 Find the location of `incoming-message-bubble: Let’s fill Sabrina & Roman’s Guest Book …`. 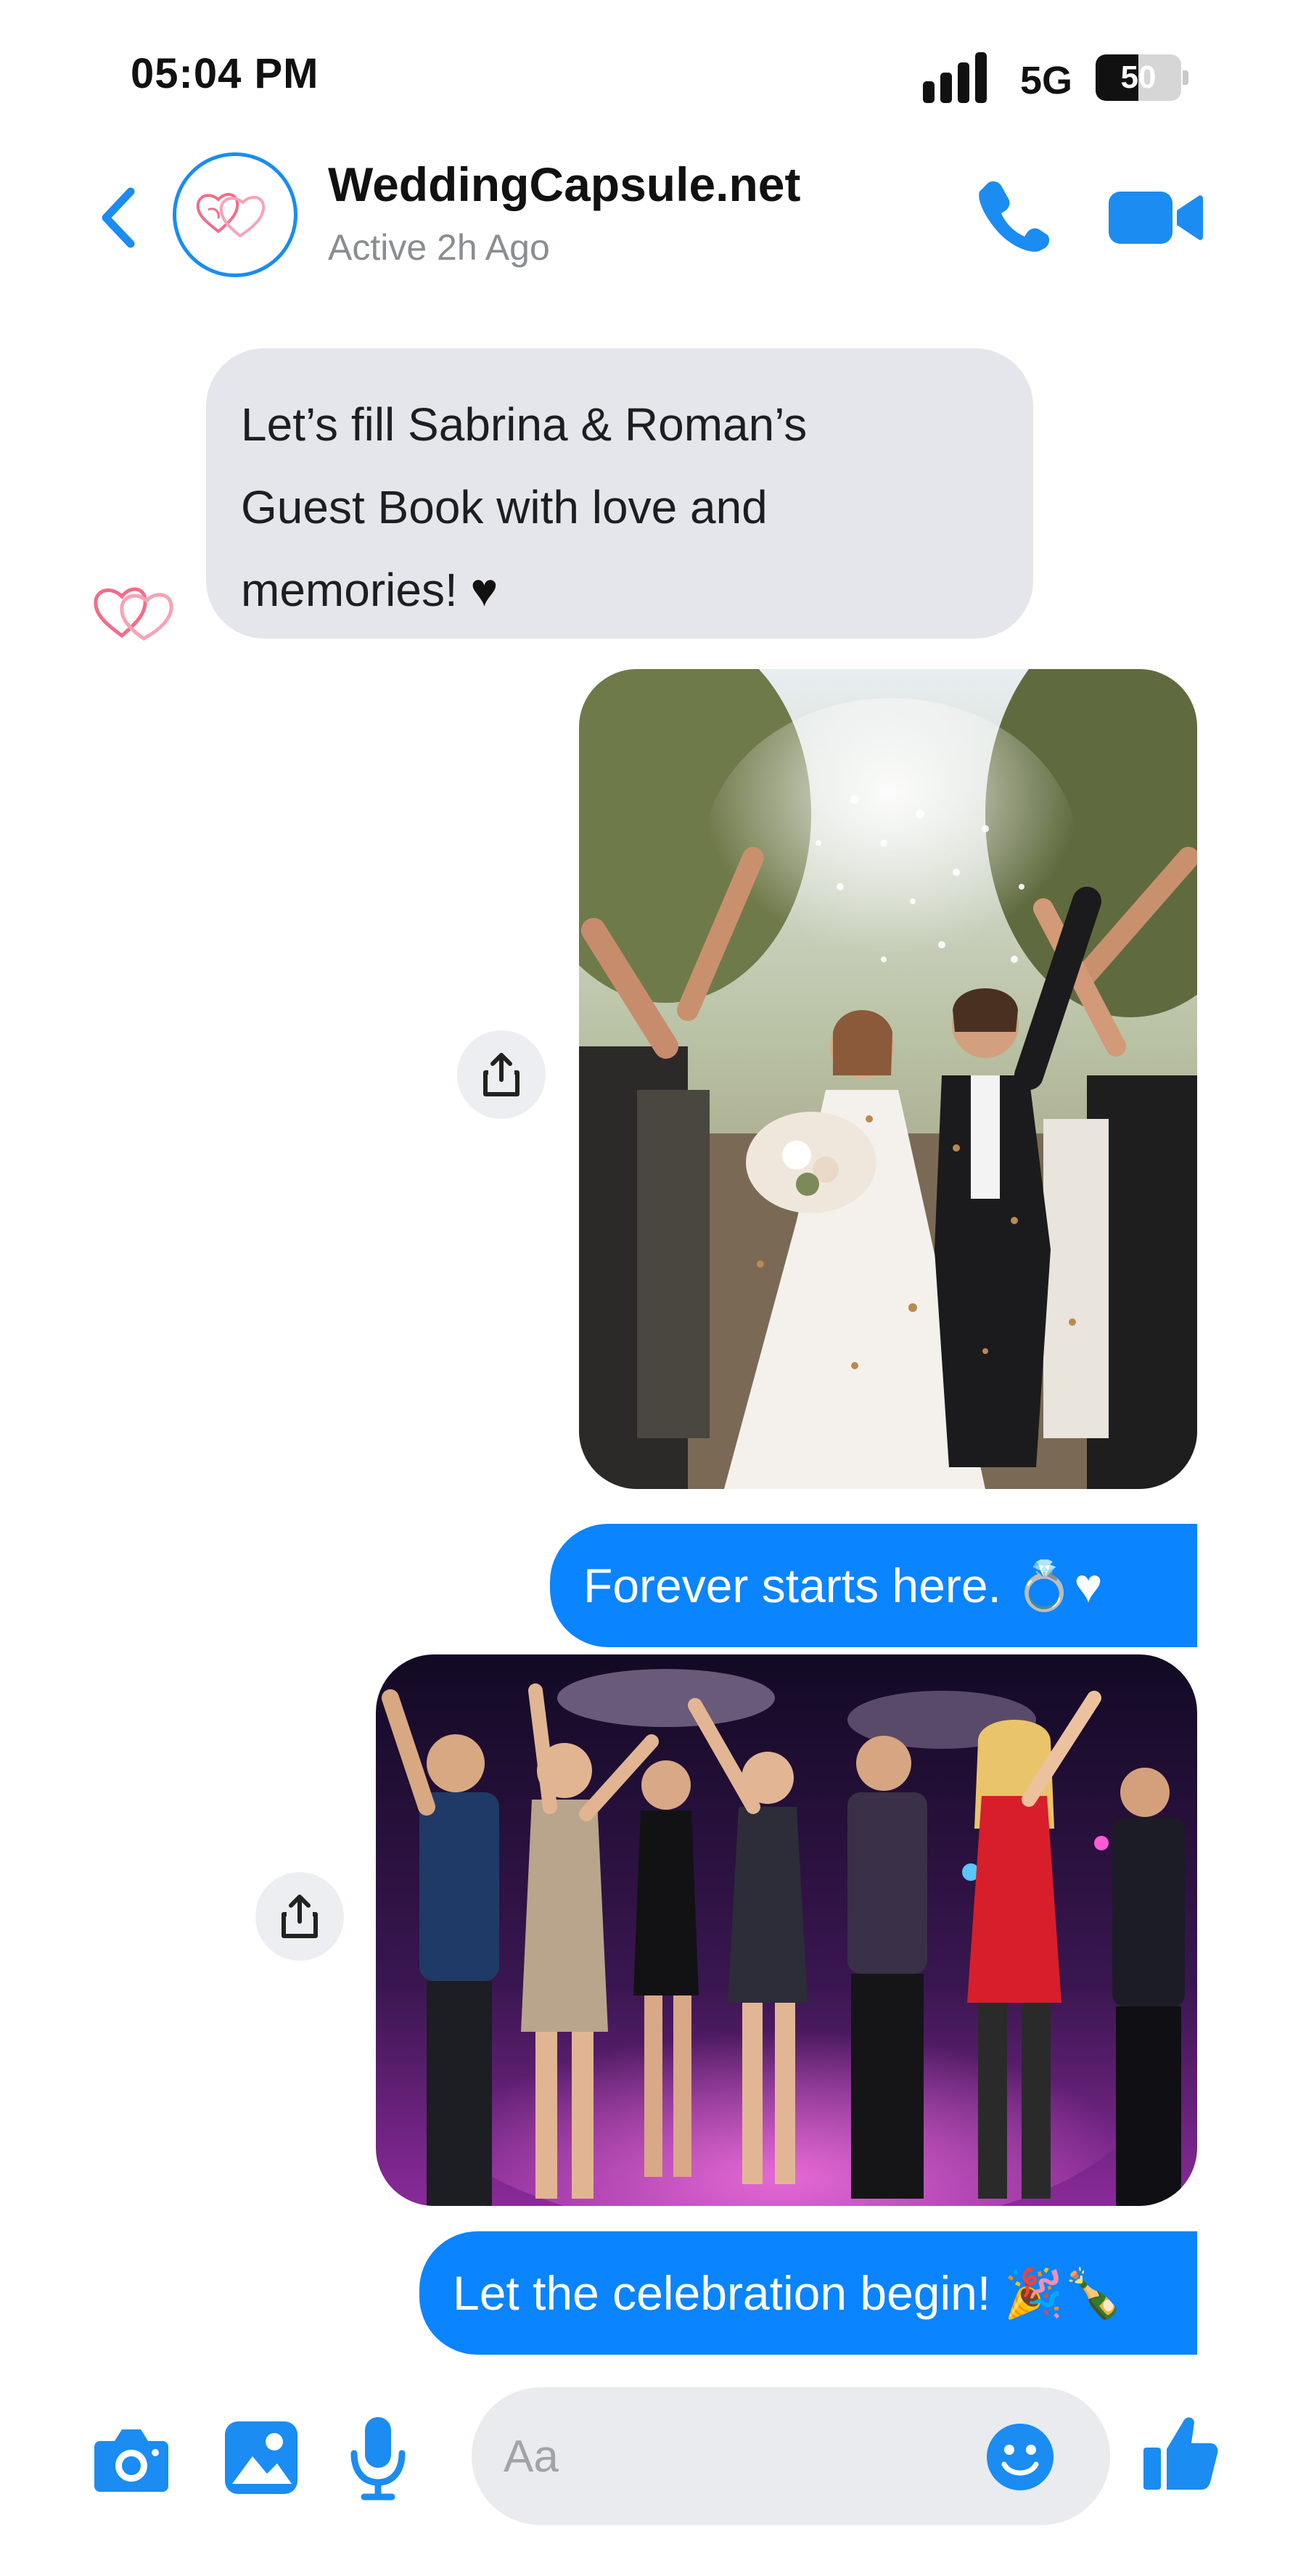

incoming-message-bubble: Let’s fill Sabrina & Roman’s Guest Book … is located at coordinates (619, 493).